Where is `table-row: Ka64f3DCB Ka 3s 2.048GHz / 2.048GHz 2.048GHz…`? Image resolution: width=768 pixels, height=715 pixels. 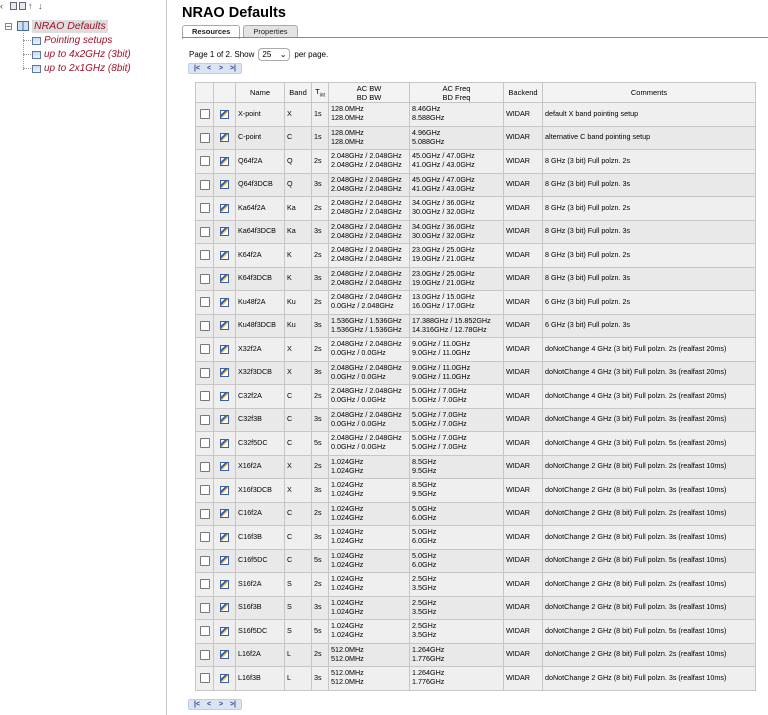 table-row: Ka64f3DCB Ka 3s 2.048GHz / 2.048GHz 2.048GHz… is located at coordinates (475, 231).